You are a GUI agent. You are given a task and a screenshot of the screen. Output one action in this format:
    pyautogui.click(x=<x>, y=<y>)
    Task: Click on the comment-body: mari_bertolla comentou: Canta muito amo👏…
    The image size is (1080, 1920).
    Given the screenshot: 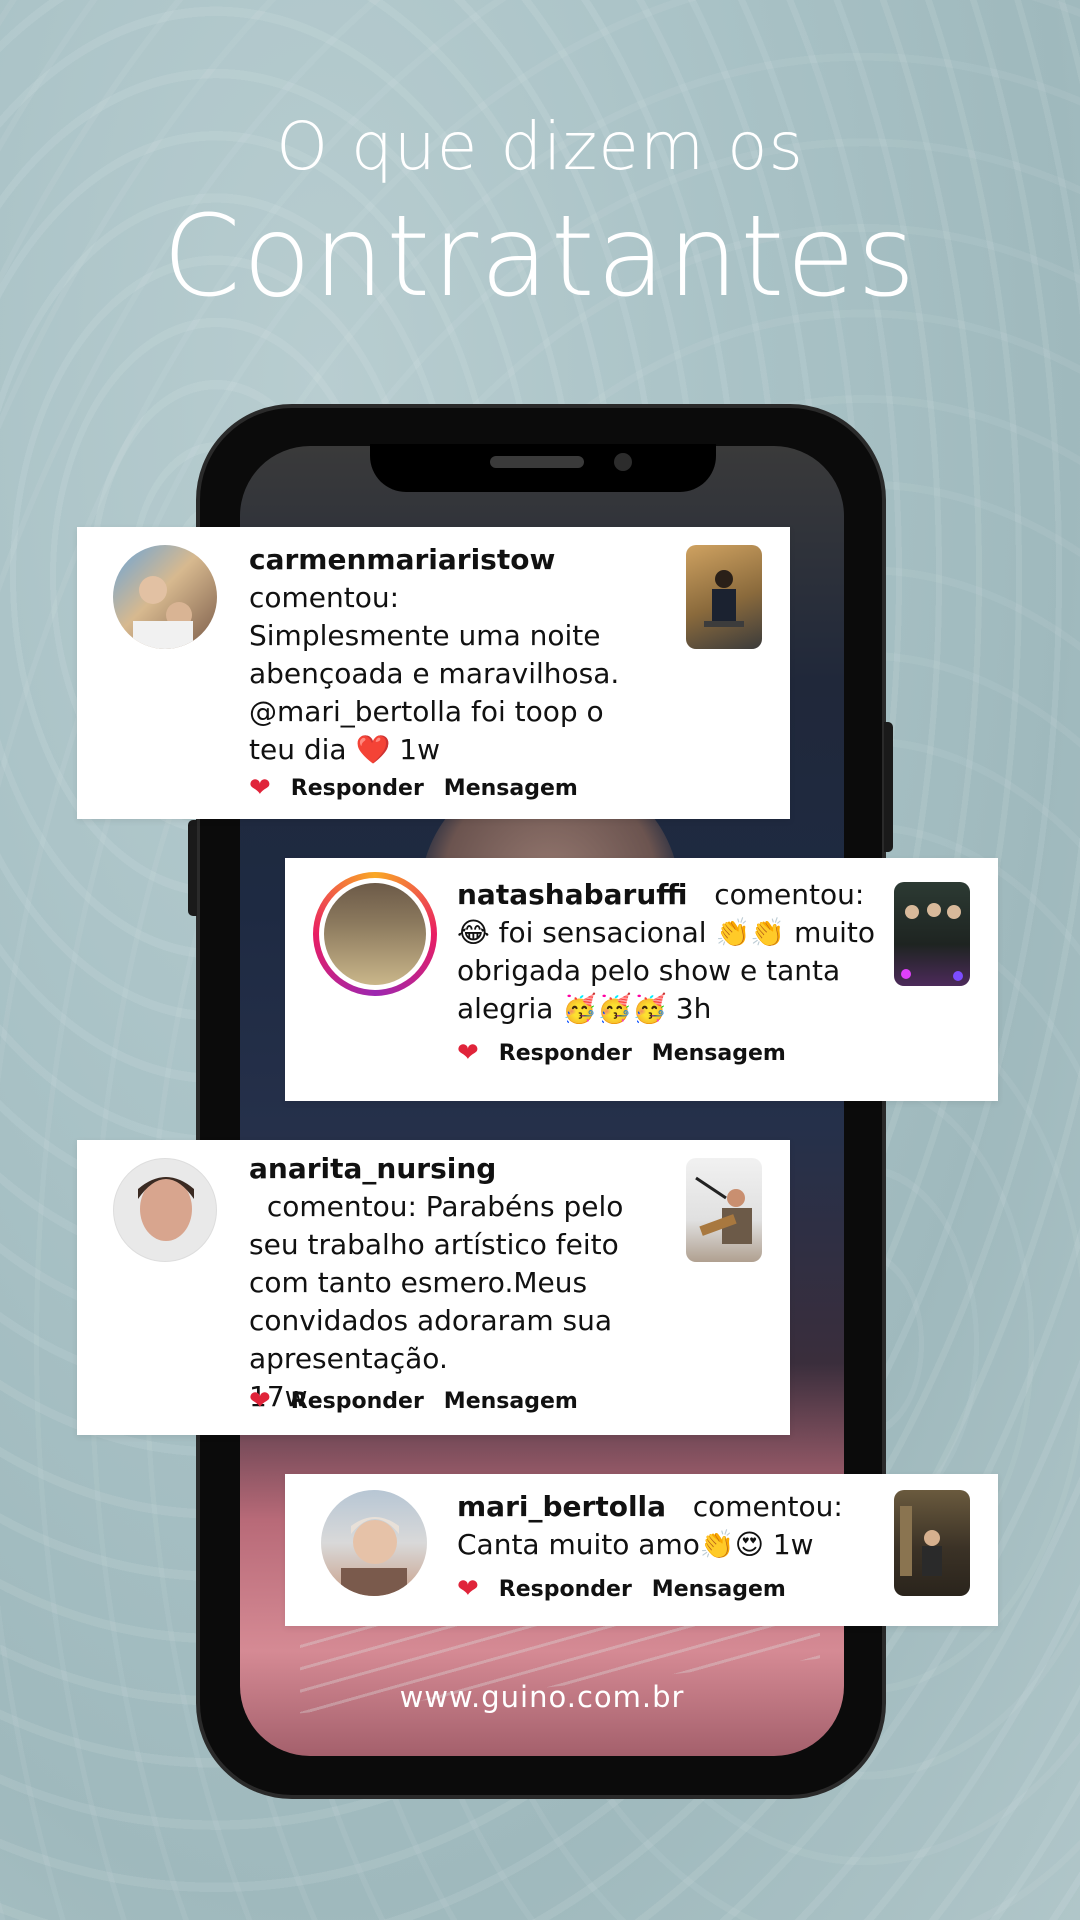 What is the action you would take?
    pyautogui.click(x=667, y=1526)
    